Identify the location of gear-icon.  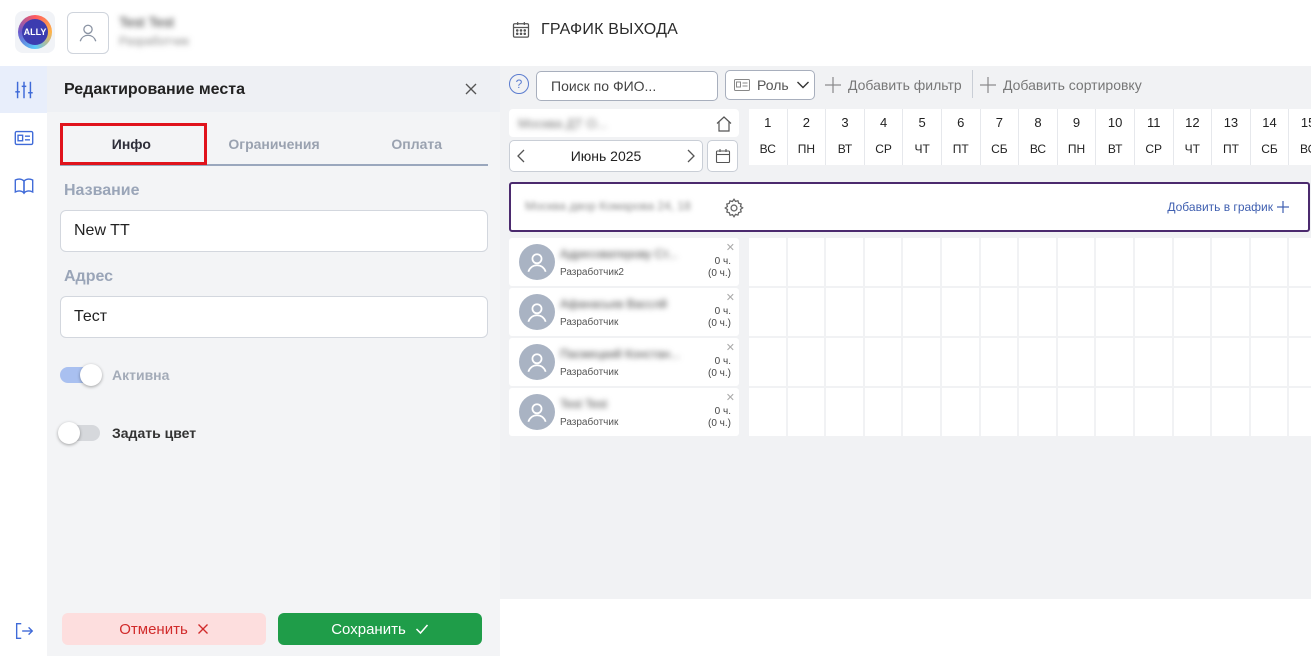
(734, 208).